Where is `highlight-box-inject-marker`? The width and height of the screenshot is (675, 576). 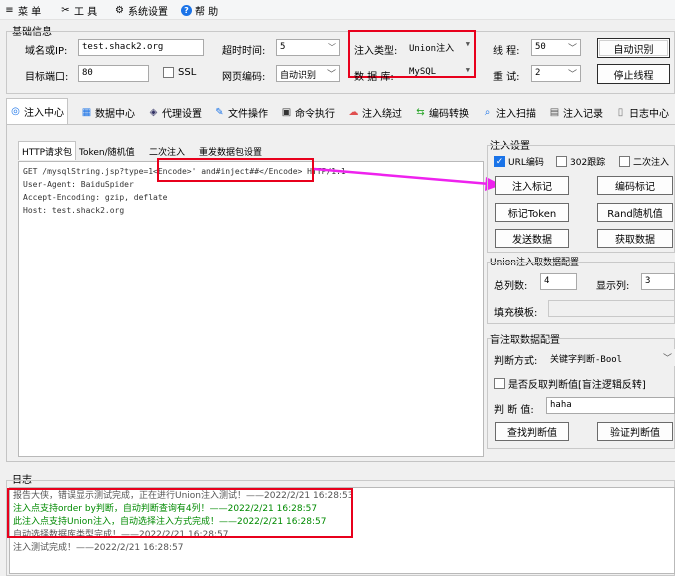
highlight-box-inject-marker is located at coordinates (235, 170).